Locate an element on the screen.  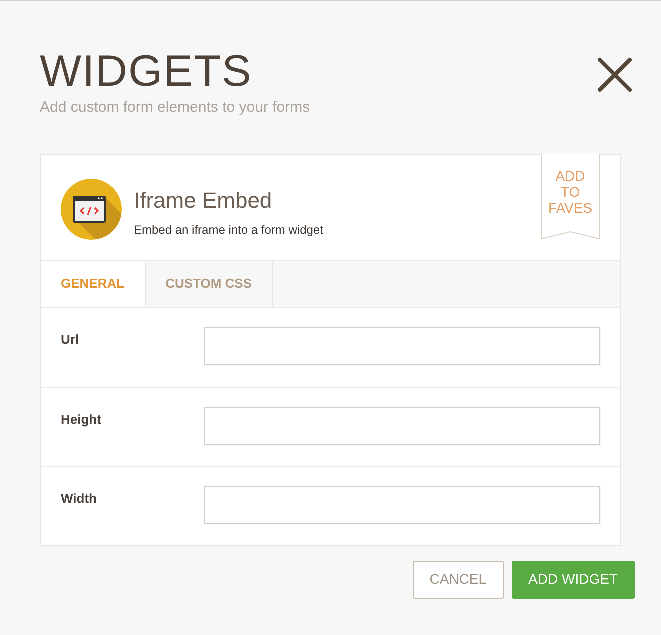
close-icon is located at coordinates (615, 75).